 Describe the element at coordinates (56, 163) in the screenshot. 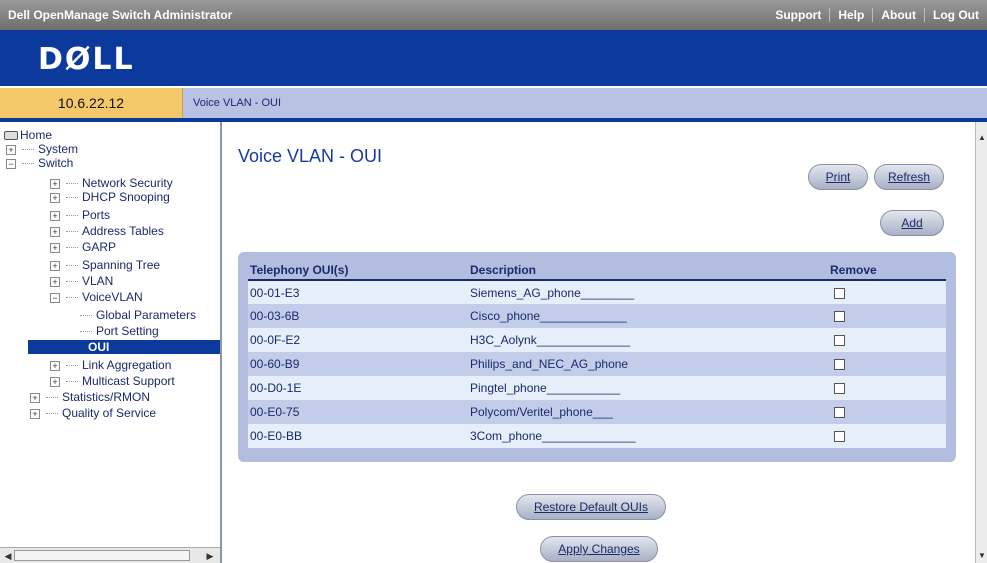

I see `tree-label: Switch` at that location.